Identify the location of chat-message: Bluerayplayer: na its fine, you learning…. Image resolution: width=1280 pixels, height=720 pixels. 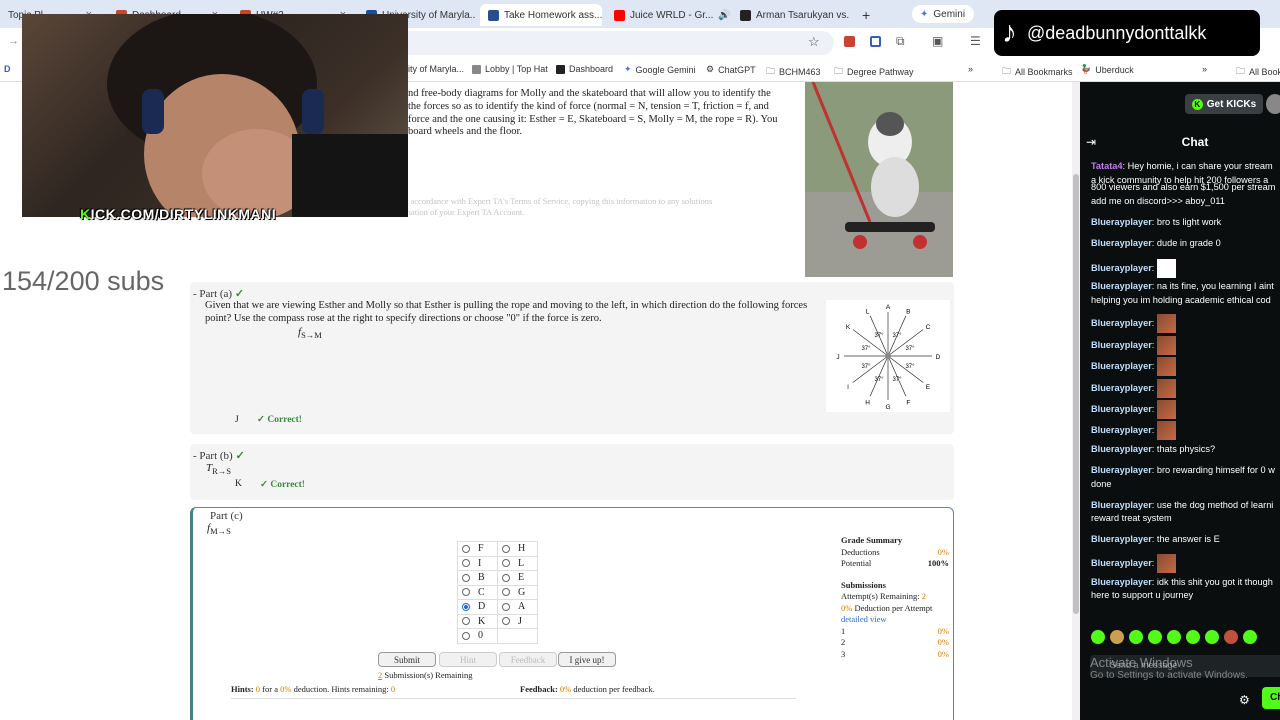
(1185, 293).